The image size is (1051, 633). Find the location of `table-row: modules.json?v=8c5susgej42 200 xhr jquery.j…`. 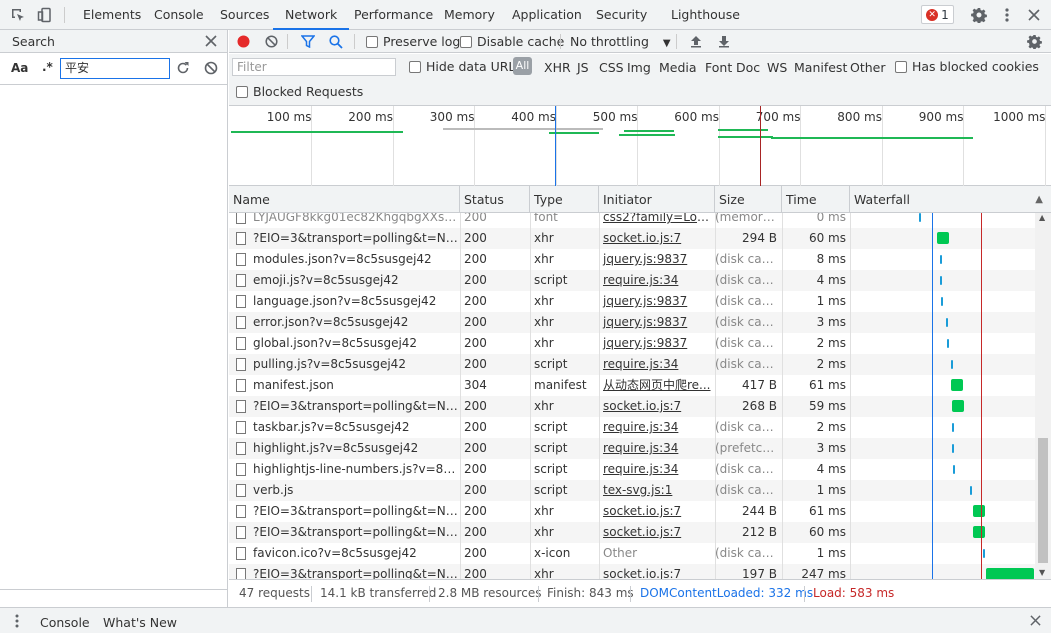

table-row: modules.json?v=8c5susgej42 200 xhr jquery.j… is located at coordinates (632, 259).